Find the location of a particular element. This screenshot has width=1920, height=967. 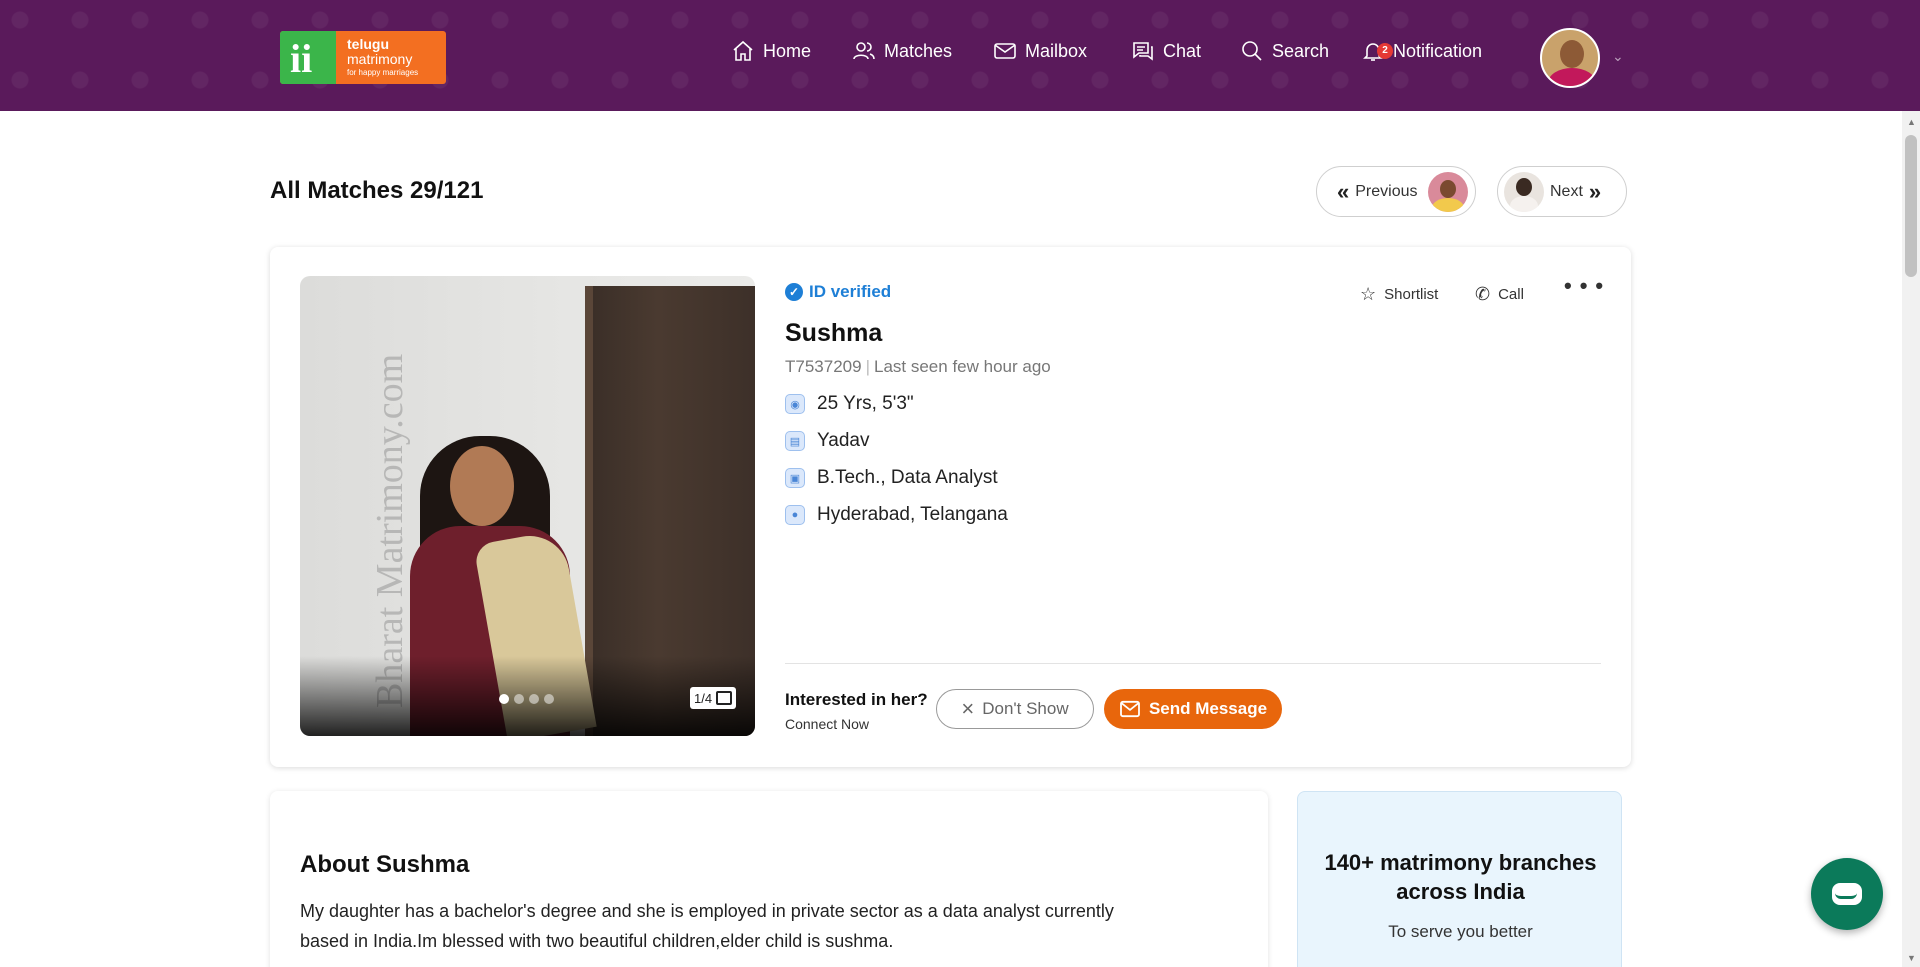

logo-text-line2: matrimony is located at coordinates (380, 59).